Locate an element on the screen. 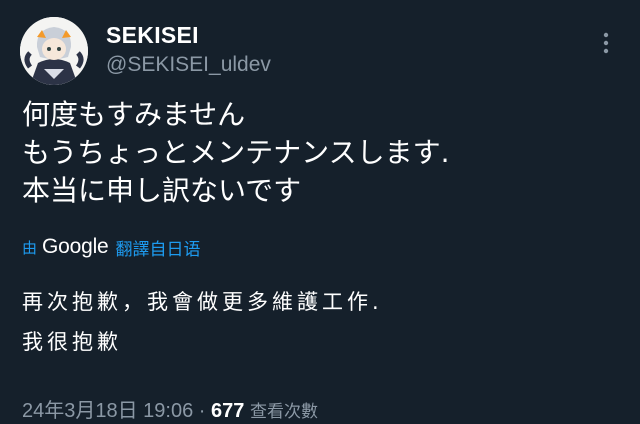  tweet-timestamp: 24年3月18日 19:06 is located at coordinates (107, 411).